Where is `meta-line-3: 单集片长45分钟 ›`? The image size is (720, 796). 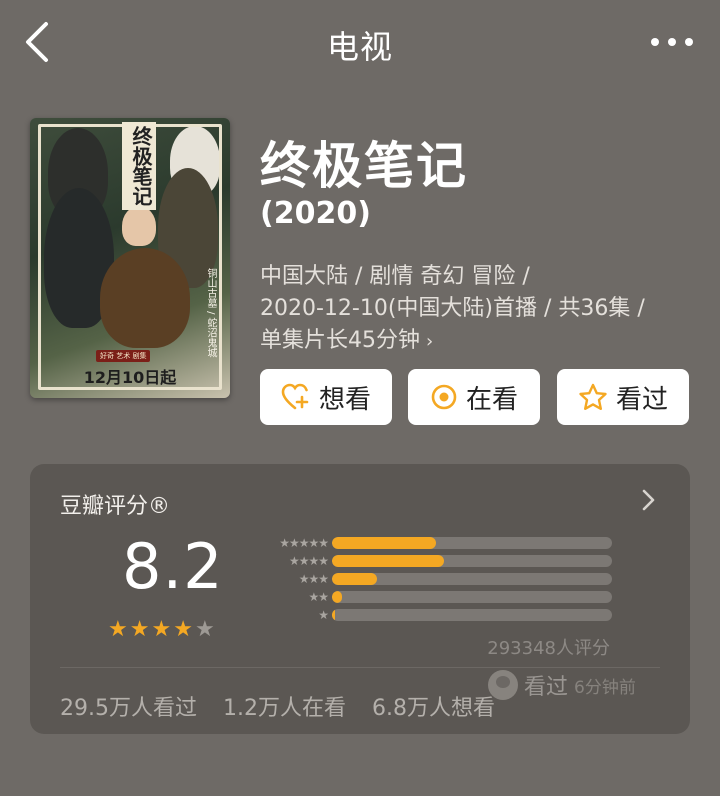
meta-line-3: 单集片长45分钟 › is located at coordinates (480, 338).